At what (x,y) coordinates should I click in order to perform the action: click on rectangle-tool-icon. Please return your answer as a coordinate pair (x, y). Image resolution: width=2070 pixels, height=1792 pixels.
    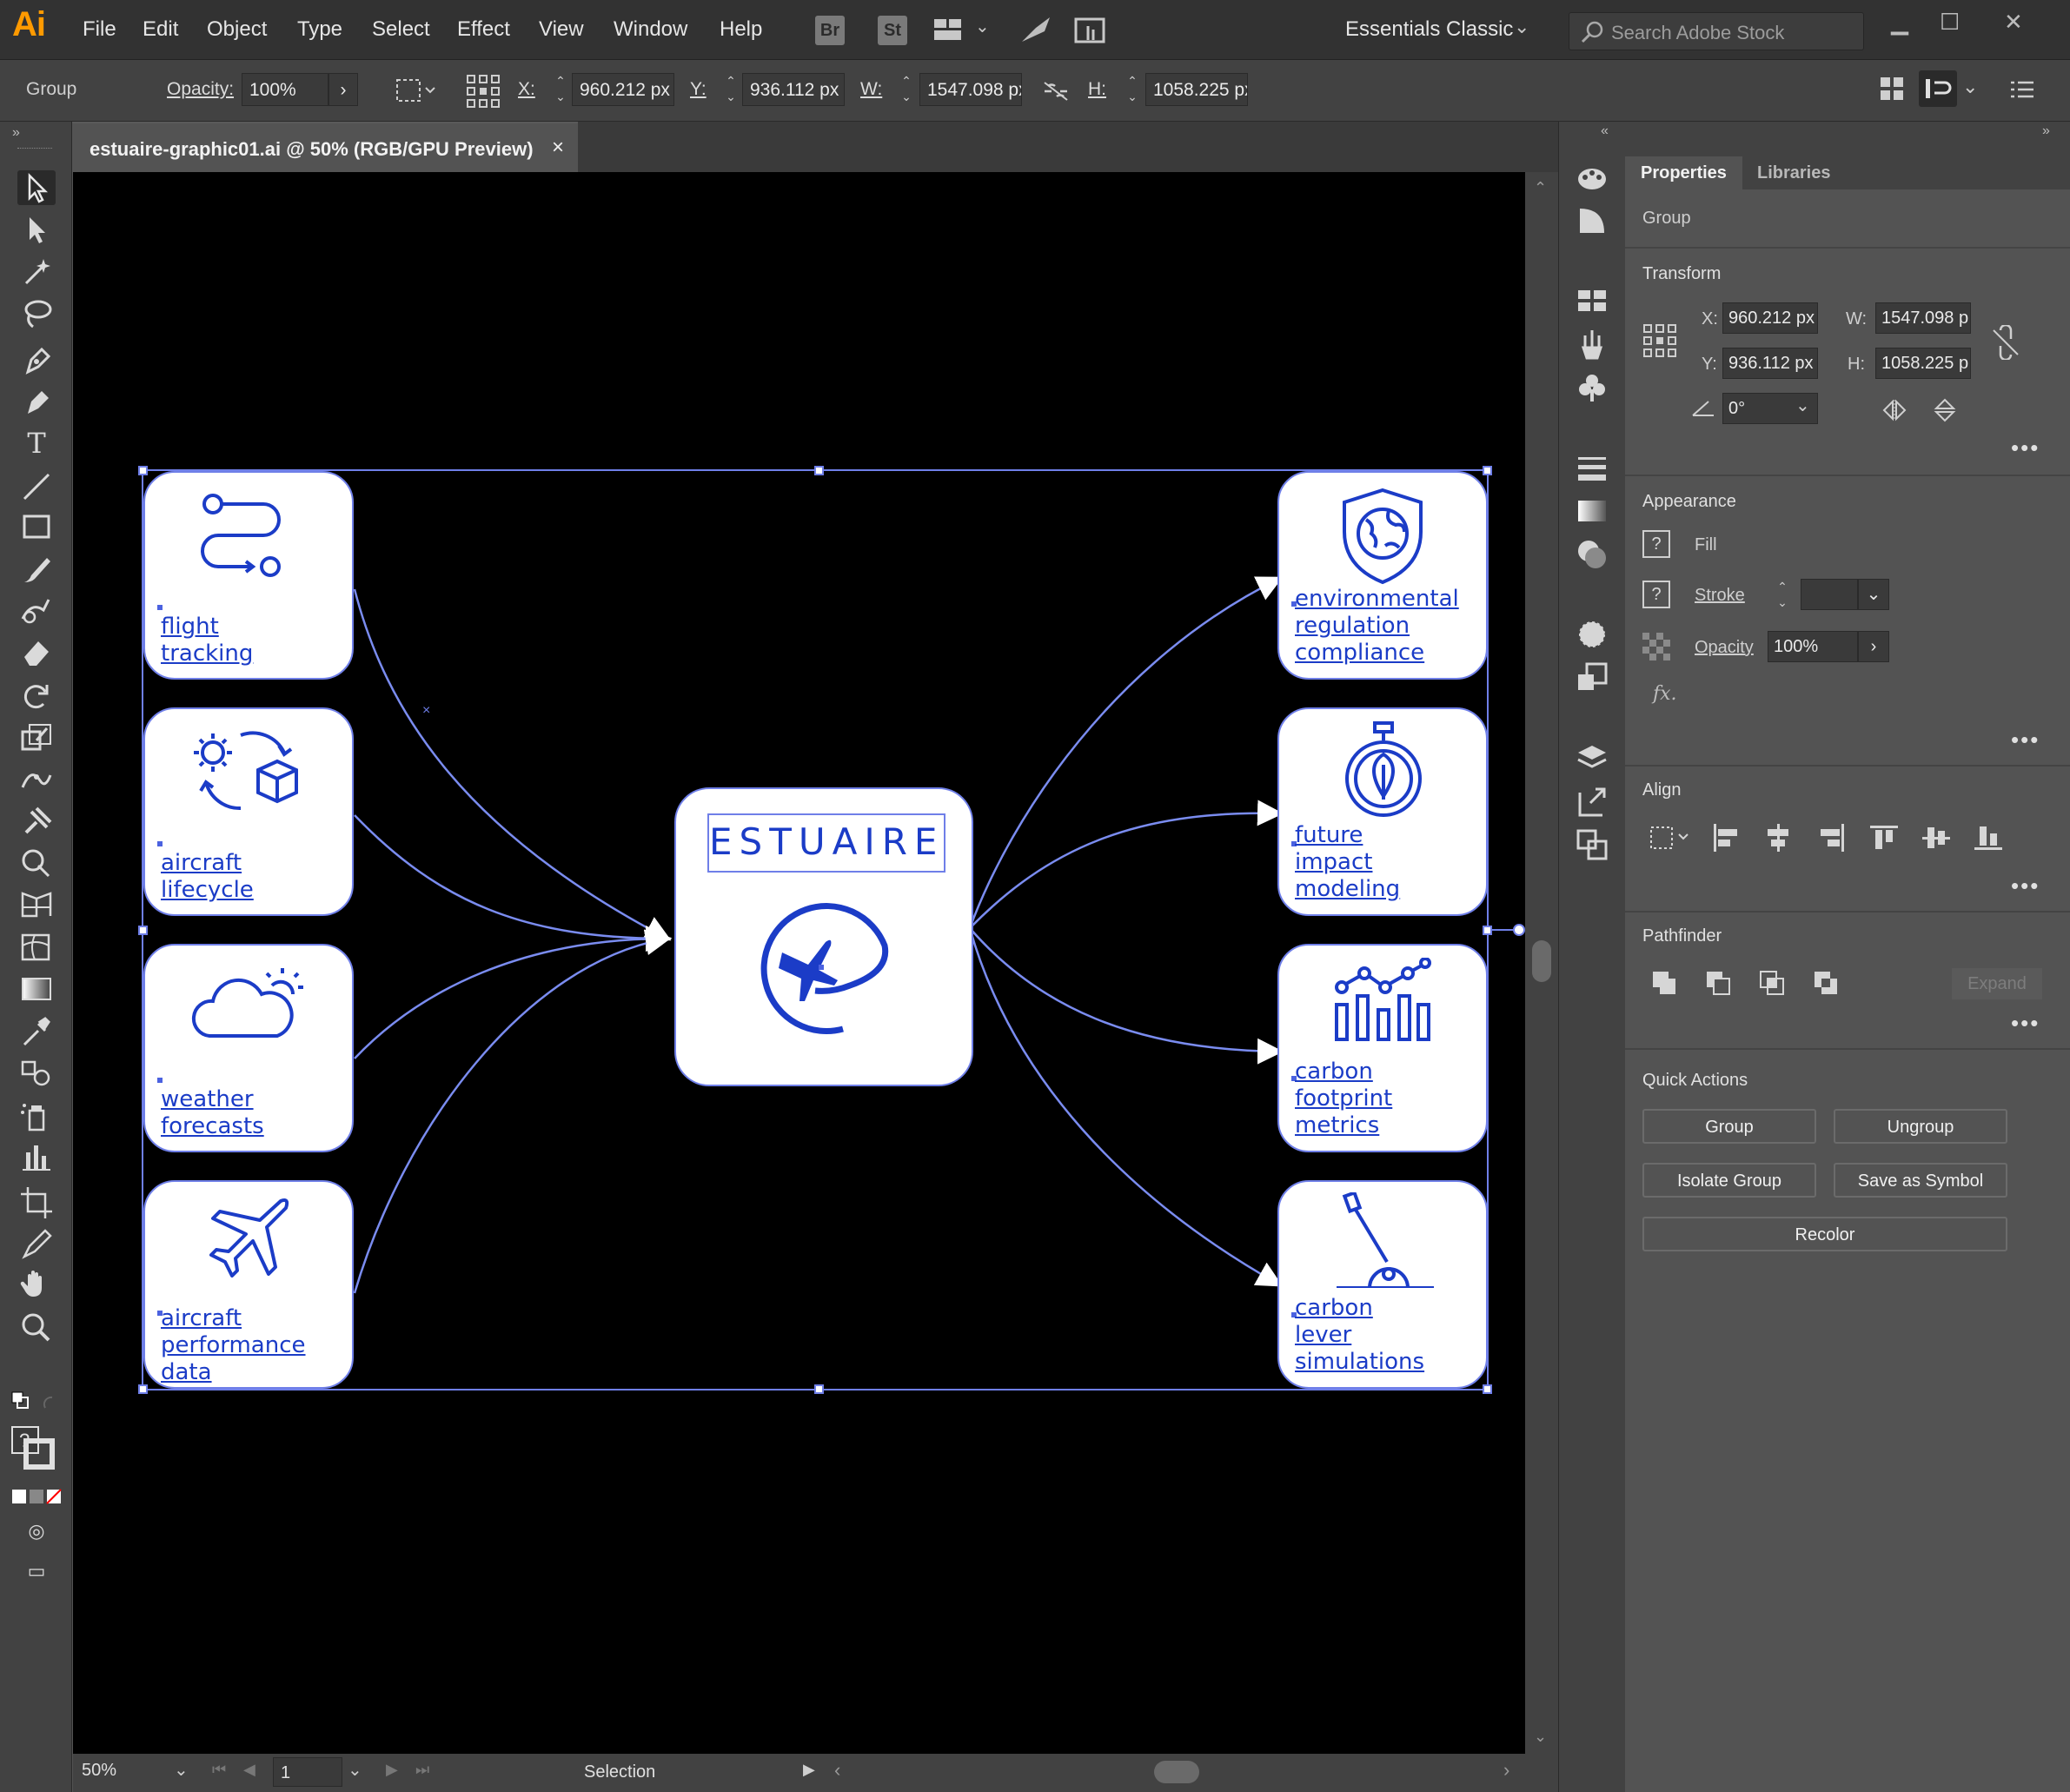
    Looking at the image, I should click on (36, 526).